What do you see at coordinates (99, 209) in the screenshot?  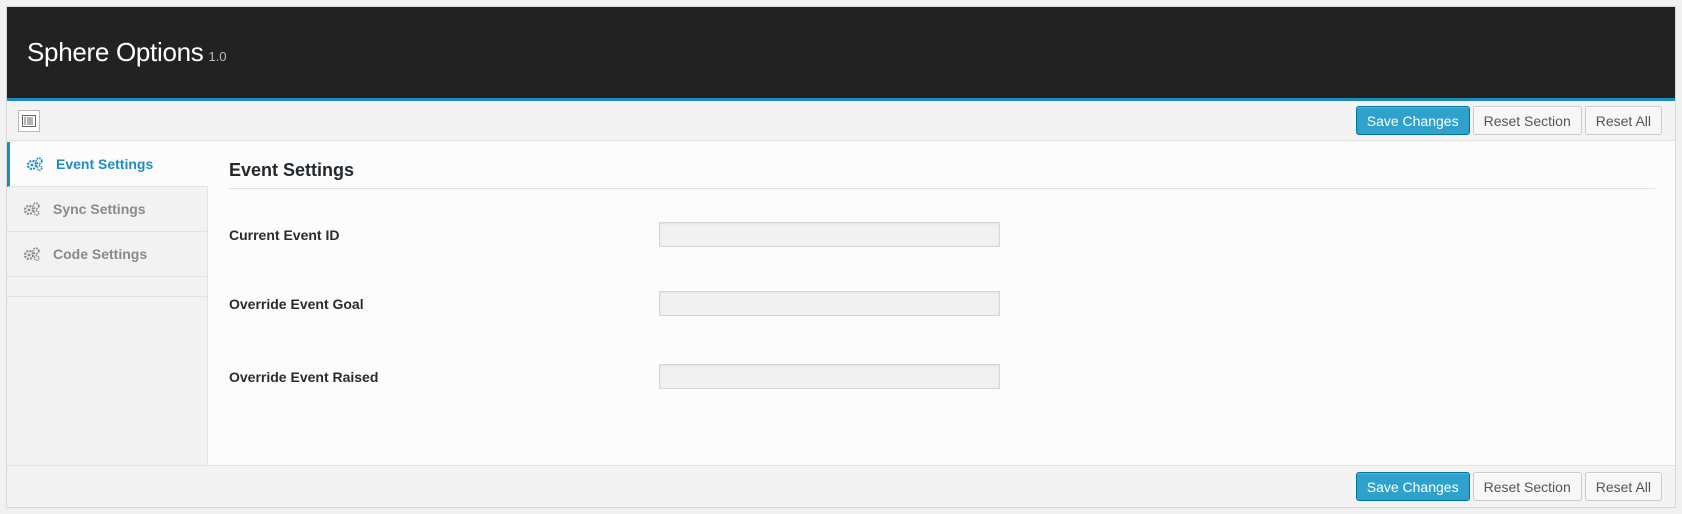 I see `sidebar-item-label: Sync Settings` at bounding box center [99, 209].